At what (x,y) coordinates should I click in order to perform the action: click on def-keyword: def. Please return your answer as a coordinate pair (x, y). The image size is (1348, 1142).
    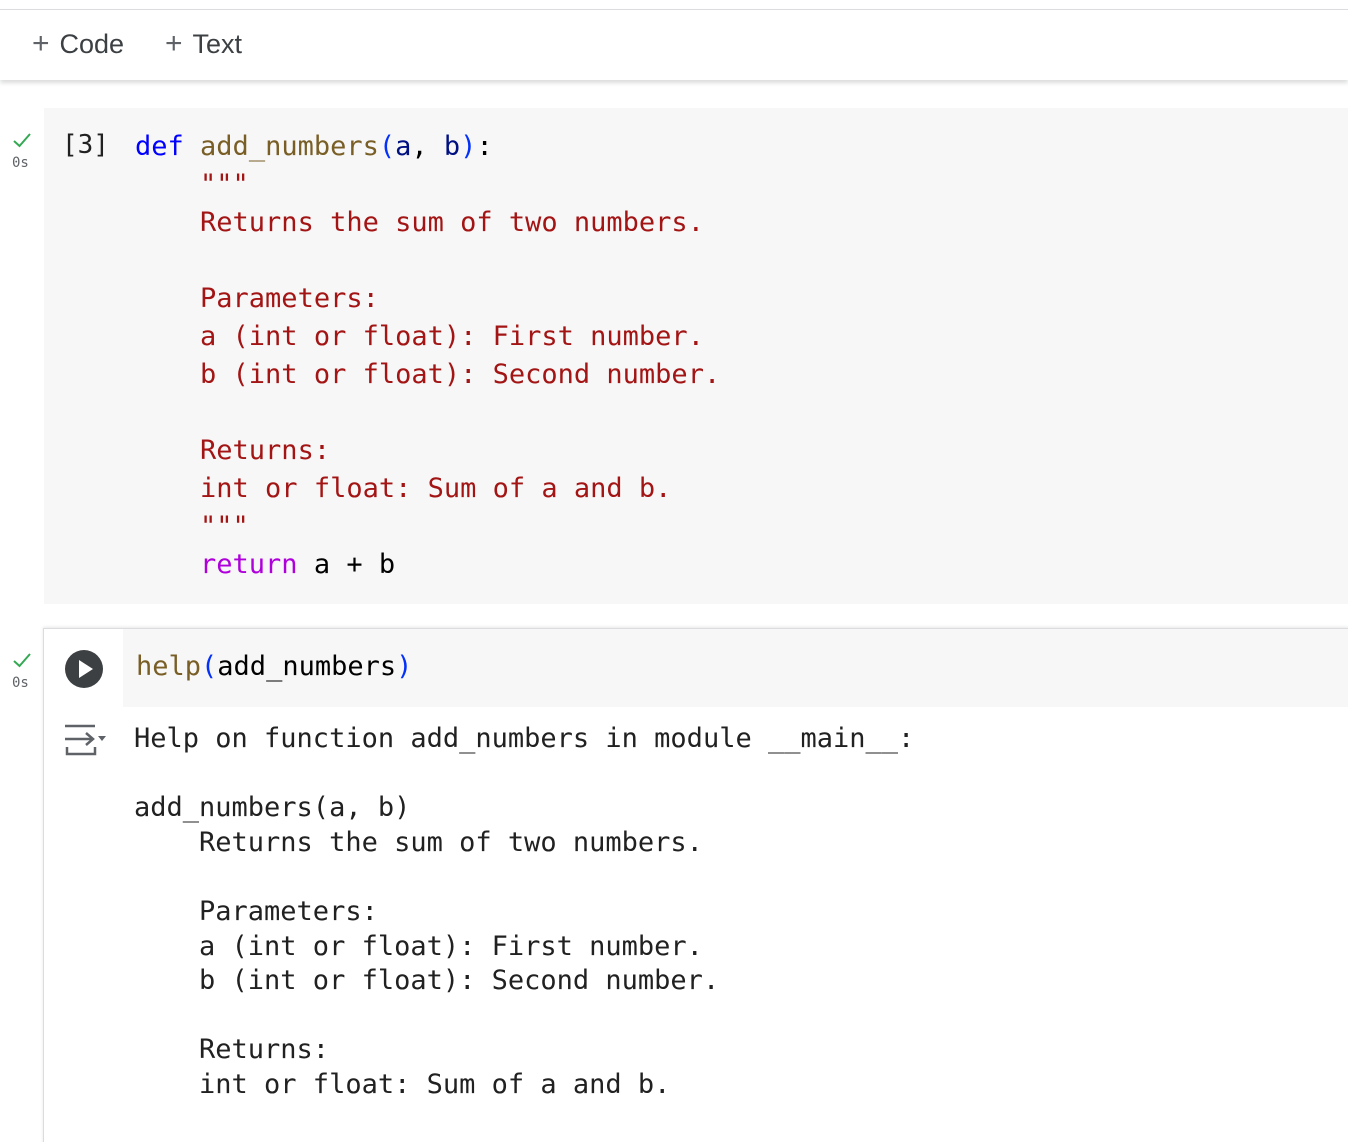
    Looking at the image, I should click on (159, 146).